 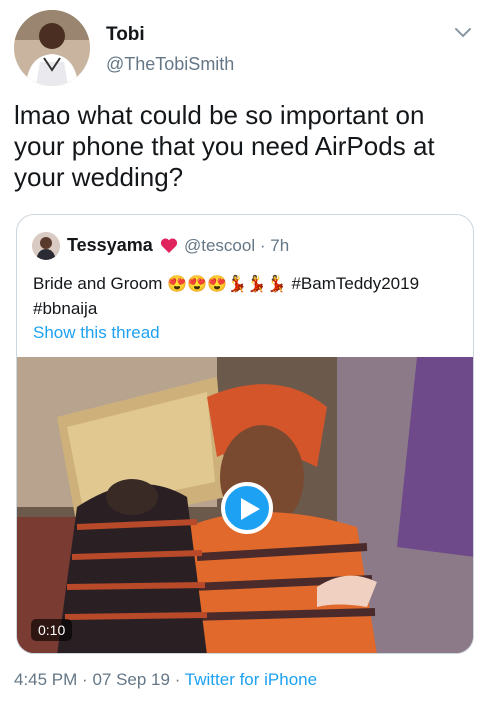 I want to click on author-name: Tobi, so click(x=125, y=35).